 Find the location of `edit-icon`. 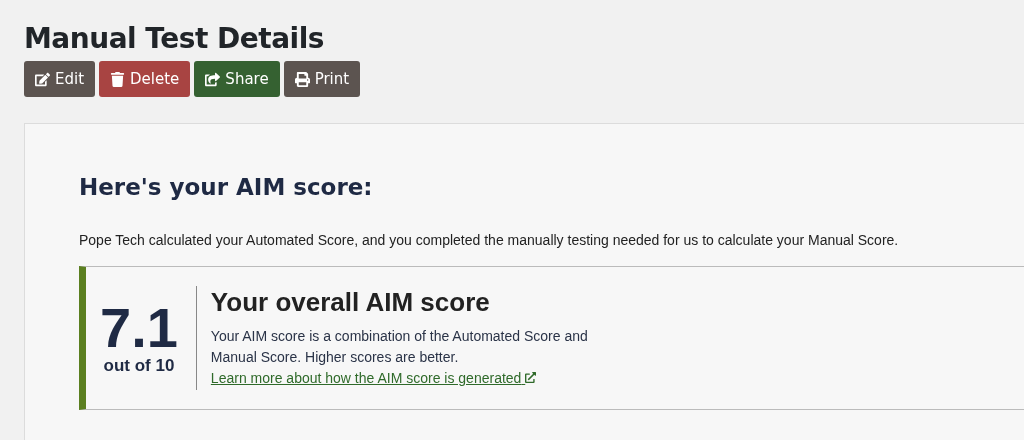

edit-icon is located at coordinates (42, 79).